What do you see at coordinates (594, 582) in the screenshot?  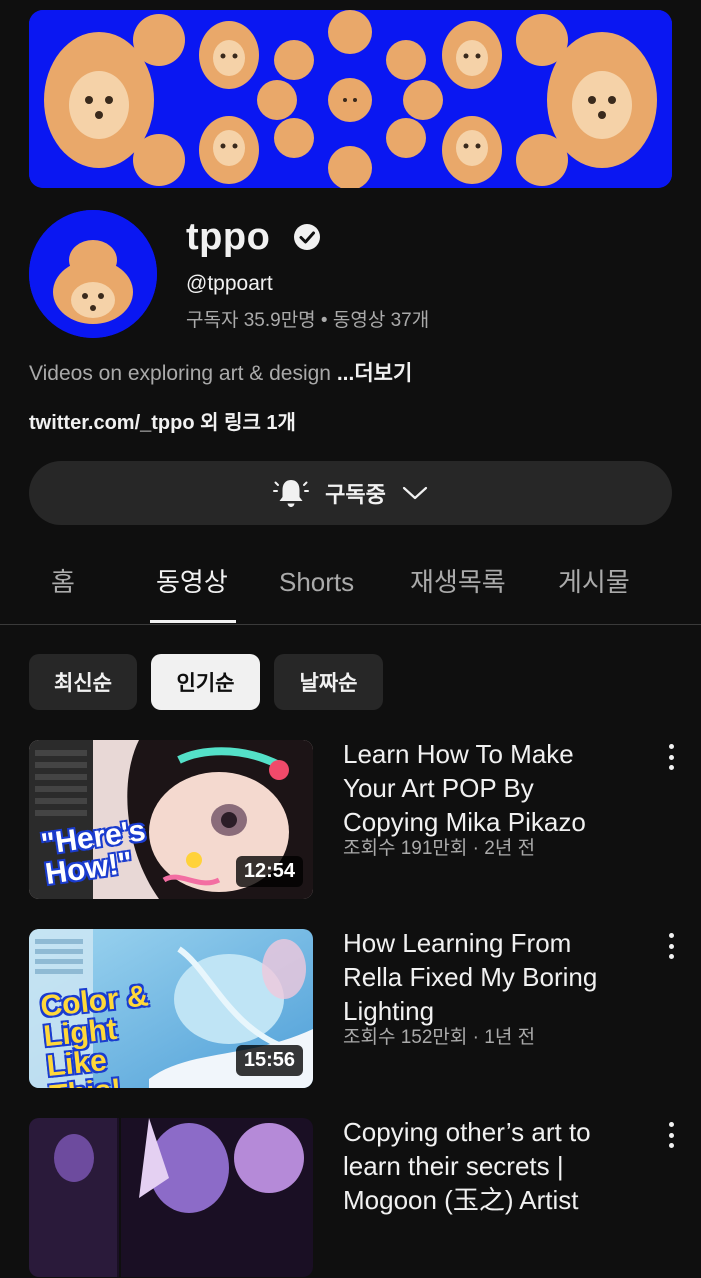 I see `tab-posts: 게시물` at bounding box center [594, 582].